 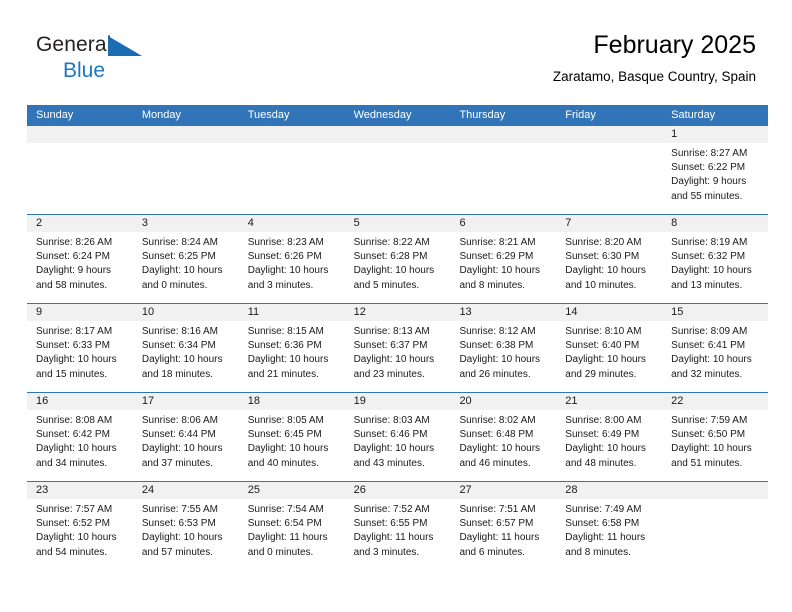 I want to click on day-sunset-text: Sunset: 6:57 PM, so click(x=496, y=524).